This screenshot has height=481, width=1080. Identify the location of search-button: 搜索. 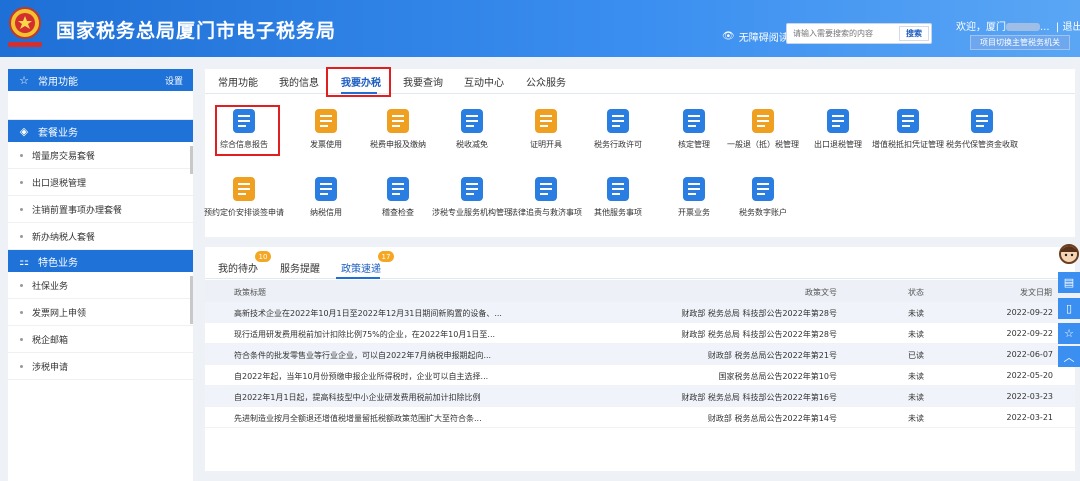
(914, 33).